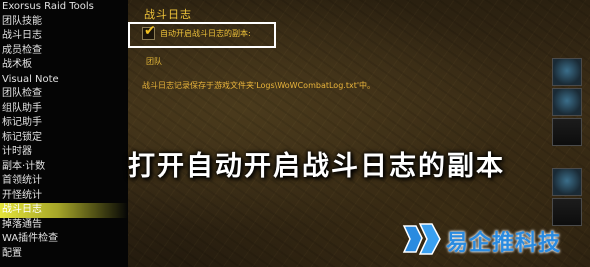 Image resolution: width=590 pixels, height=267 pixels. Describe the element at coordinates (64, 254) in the screenshot. I see `sidebar-item-settings: 配置` at that location.